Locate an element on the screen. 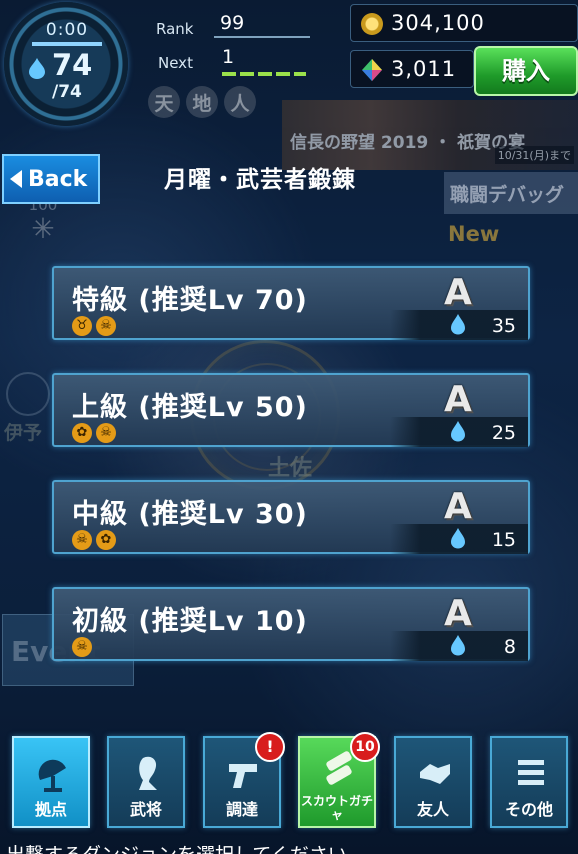 This screenshot has width=578, height=854. gacha-count-badge: 10 is located at coordinates (365, 747).